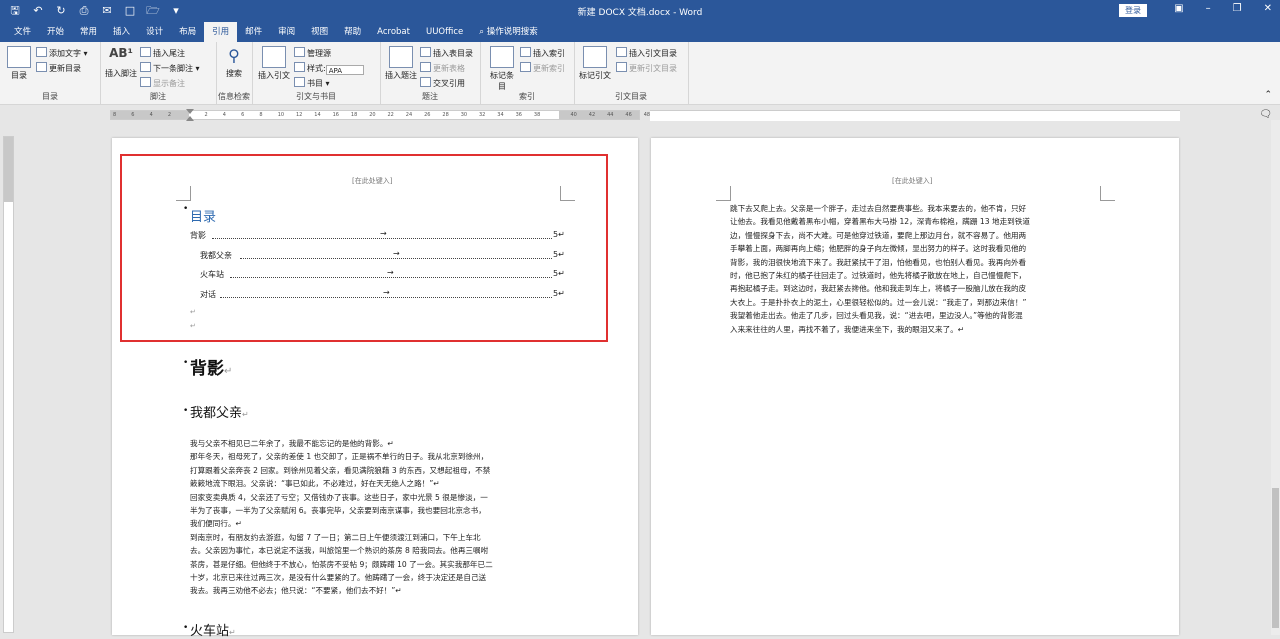  I want to click on ruler-tick-label: 40, so click(573, 115).